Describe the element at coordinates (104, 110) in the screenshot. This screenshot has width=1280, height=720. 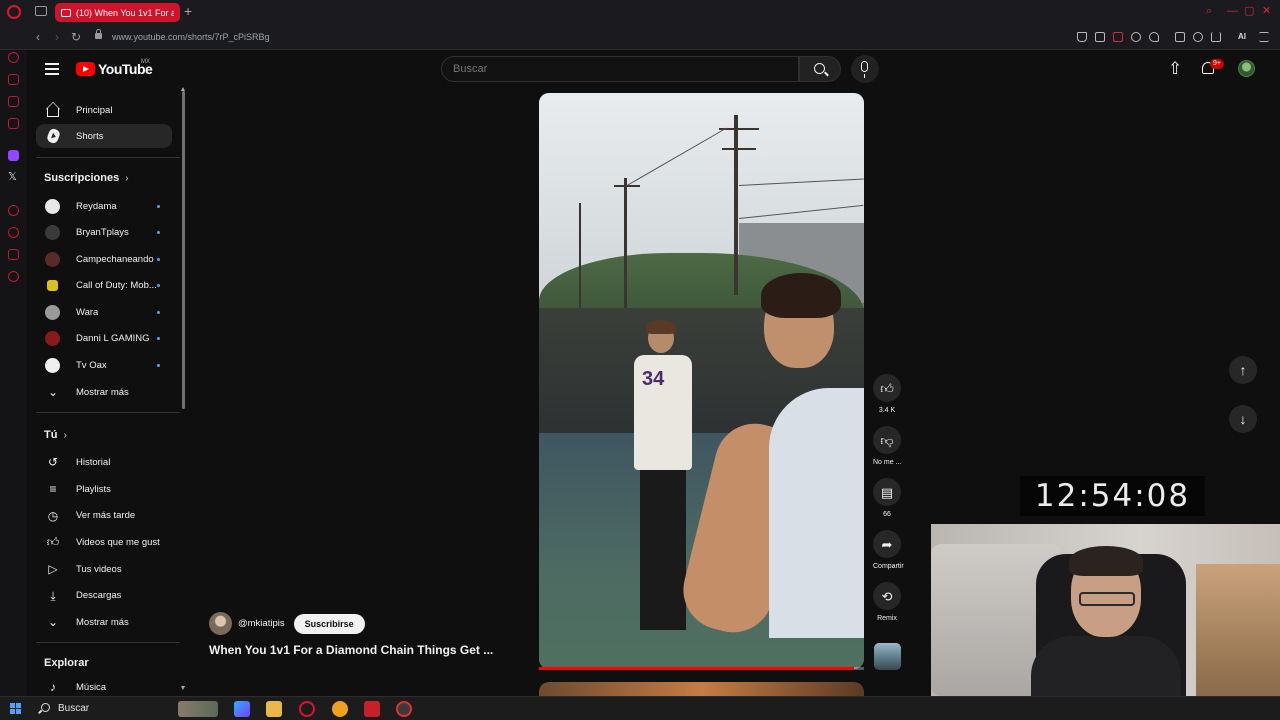
I see `sidebar-item-principal: Principal` at that location.